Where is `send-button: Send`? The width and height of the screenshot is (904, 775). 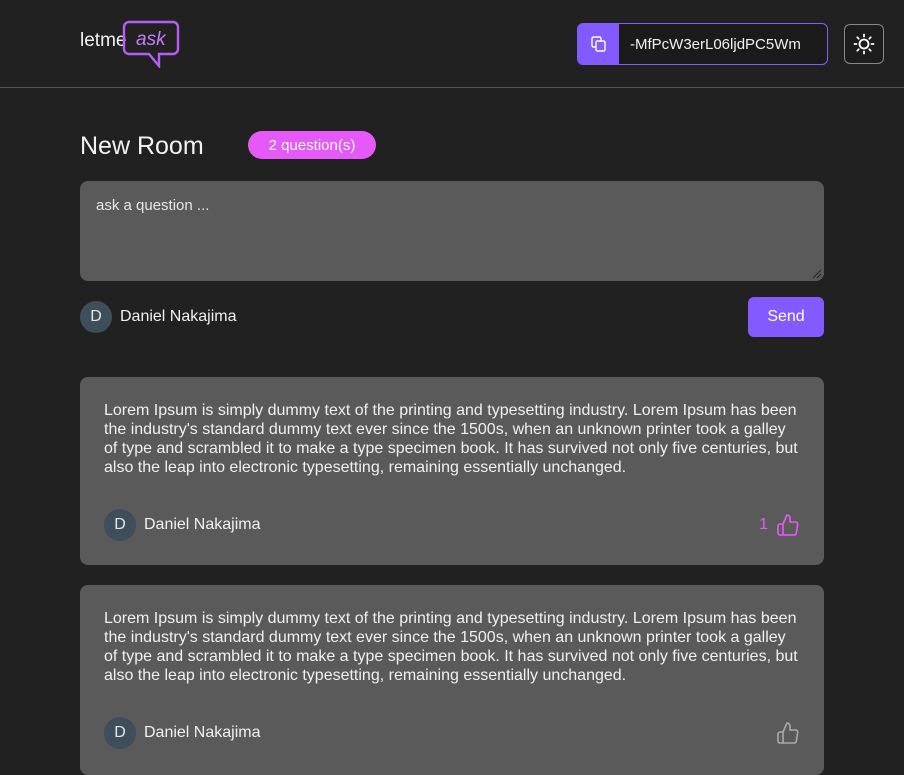
send-button: Send is located at coordinates (786, 317).